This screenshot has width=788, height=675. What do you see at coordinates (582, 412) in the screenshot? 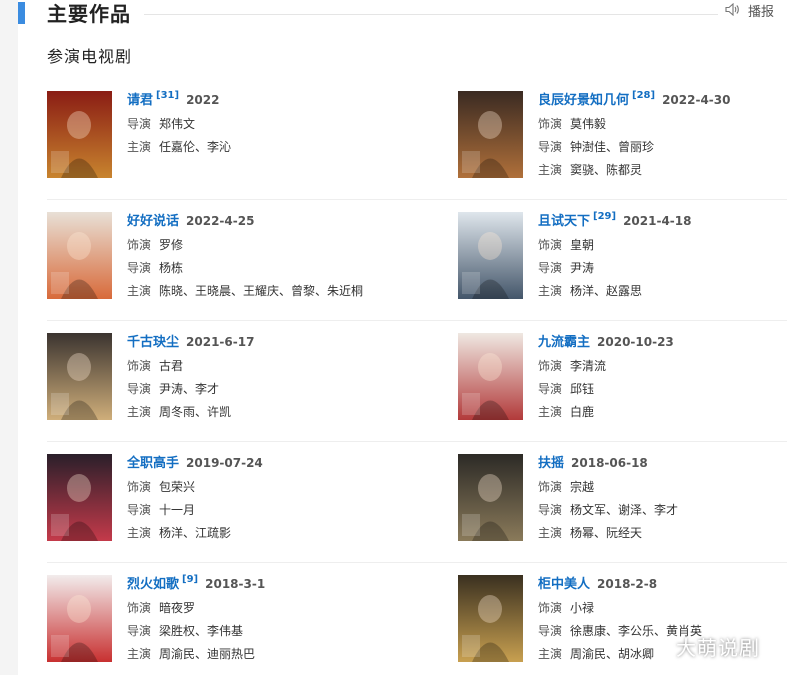
I see `credit-names: 白鹿` at bounding box center [582, 412].